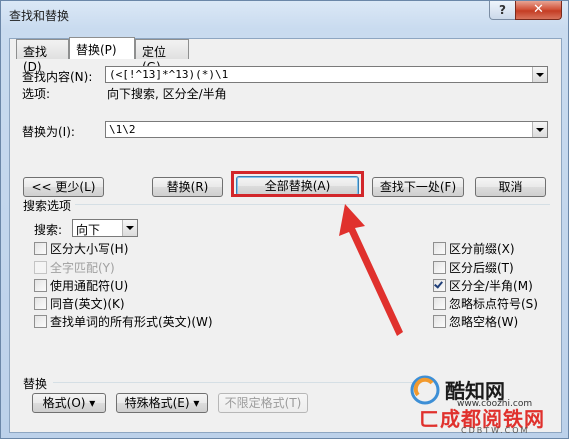 This screenshot has width=569, height=439. Describe the element at coordinates (418, 187) in the screenshot. I see `find-next-button: 查找下一处(F)` at that location.